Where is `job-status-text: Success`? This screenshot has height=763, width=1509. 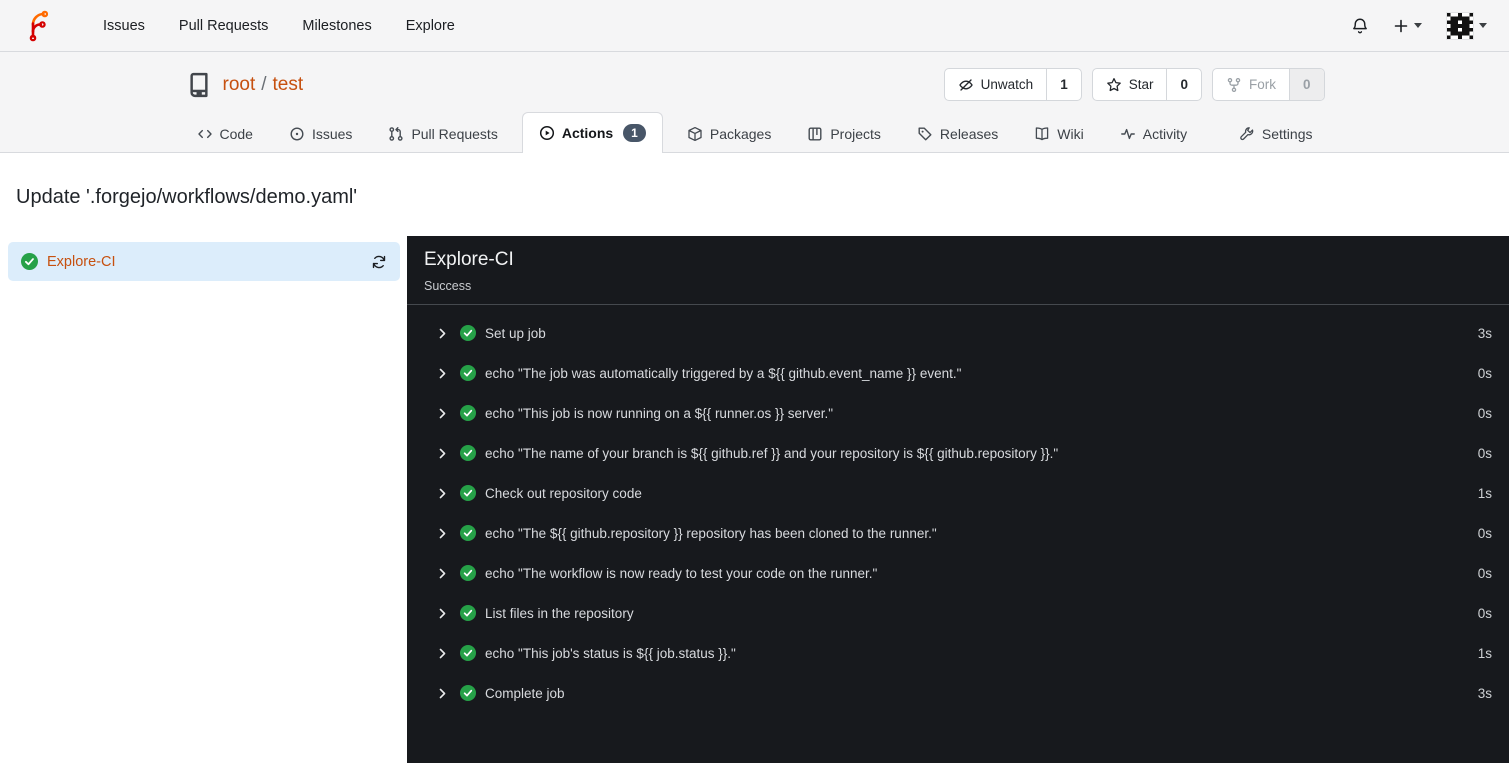
job-status-text: Success is located at coordinates (448, 286).